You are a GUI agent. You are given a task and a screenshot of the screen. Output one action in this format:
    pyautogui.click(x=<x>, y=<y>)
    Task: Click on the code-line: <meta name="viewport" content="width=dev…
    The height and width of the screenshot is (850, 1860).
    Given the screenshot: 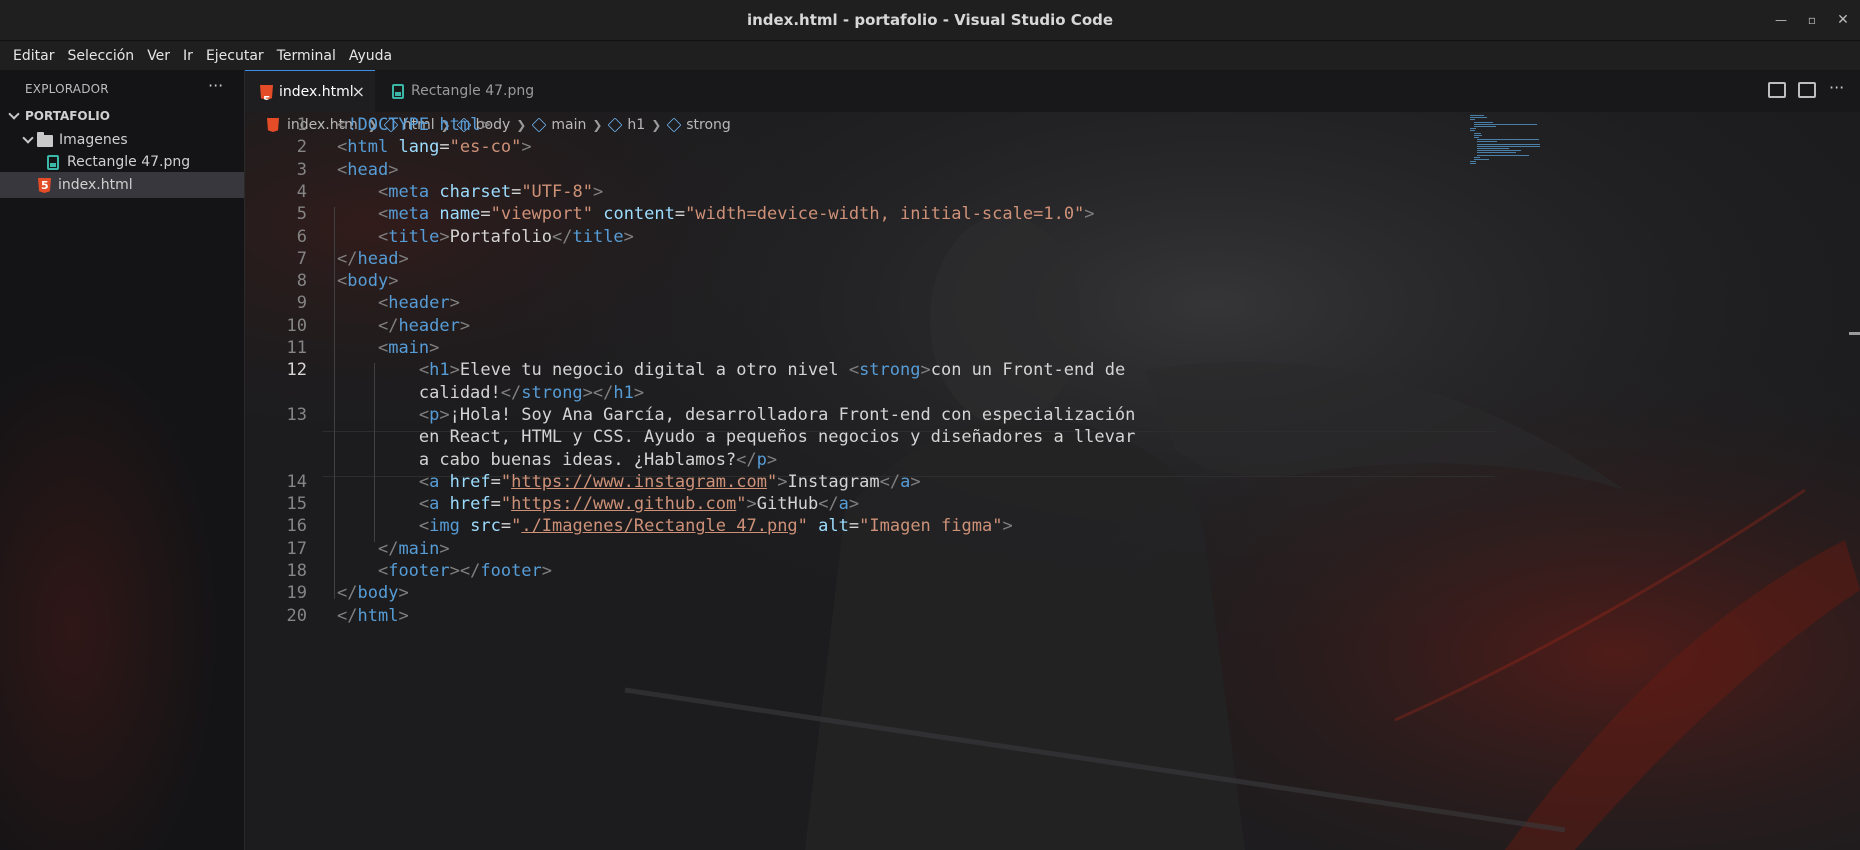 What is the action you would take?
    pyautogui.click(x=716, y=214)
    